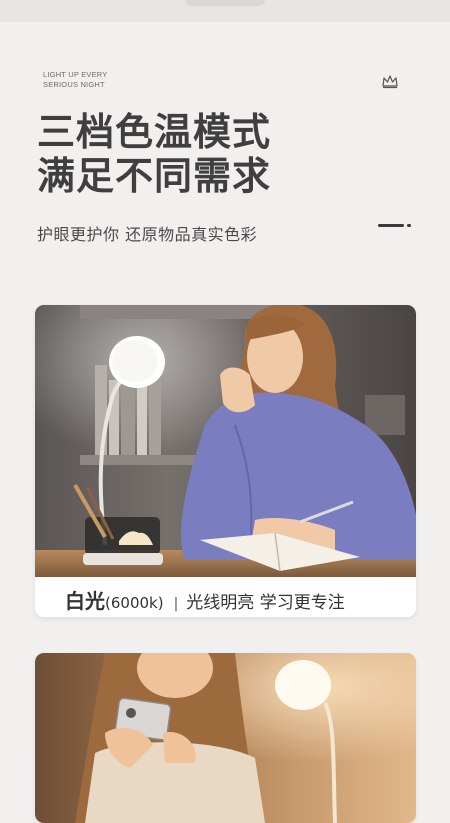 The width and height of the screenshot is (450, 823). What do you see at coordinates (225, 11) in the screenshot?
I see `top-strip` at bounding box center [225, 11].